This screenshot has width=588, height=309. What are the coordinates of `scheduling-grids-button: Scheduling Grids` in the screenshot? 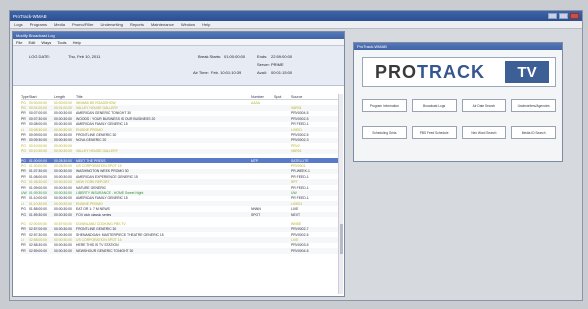 It's located at (384, 132).